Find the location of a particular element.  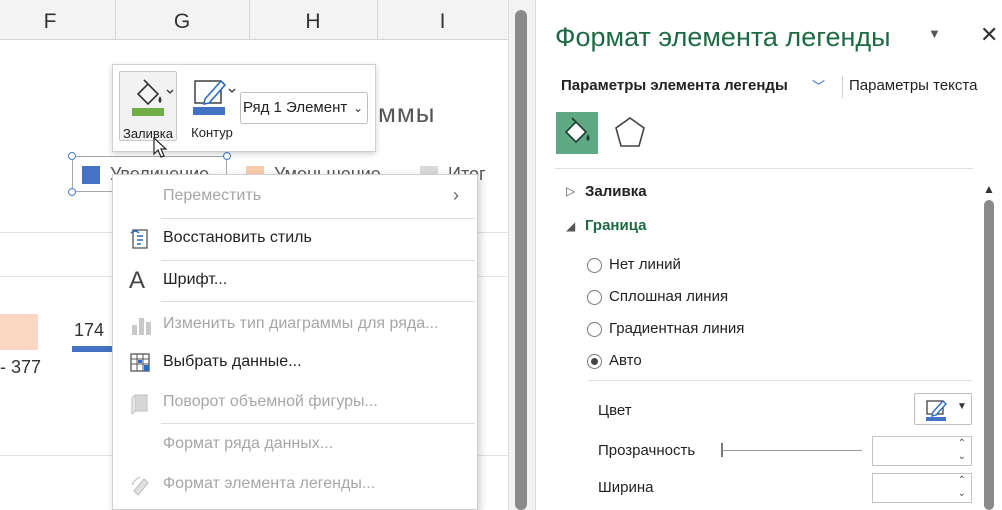

tab-divider is located at coordinates (842, 87).